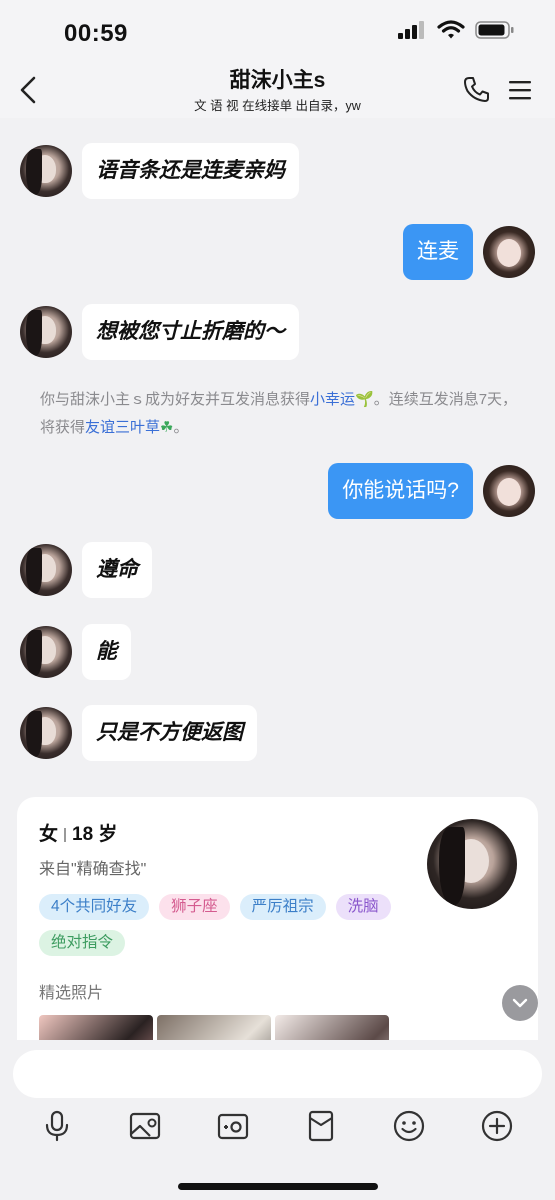 The width and height of the screenshot is (555, 1200). I want to click on message-incoming: 遵命, so click(86, 570).